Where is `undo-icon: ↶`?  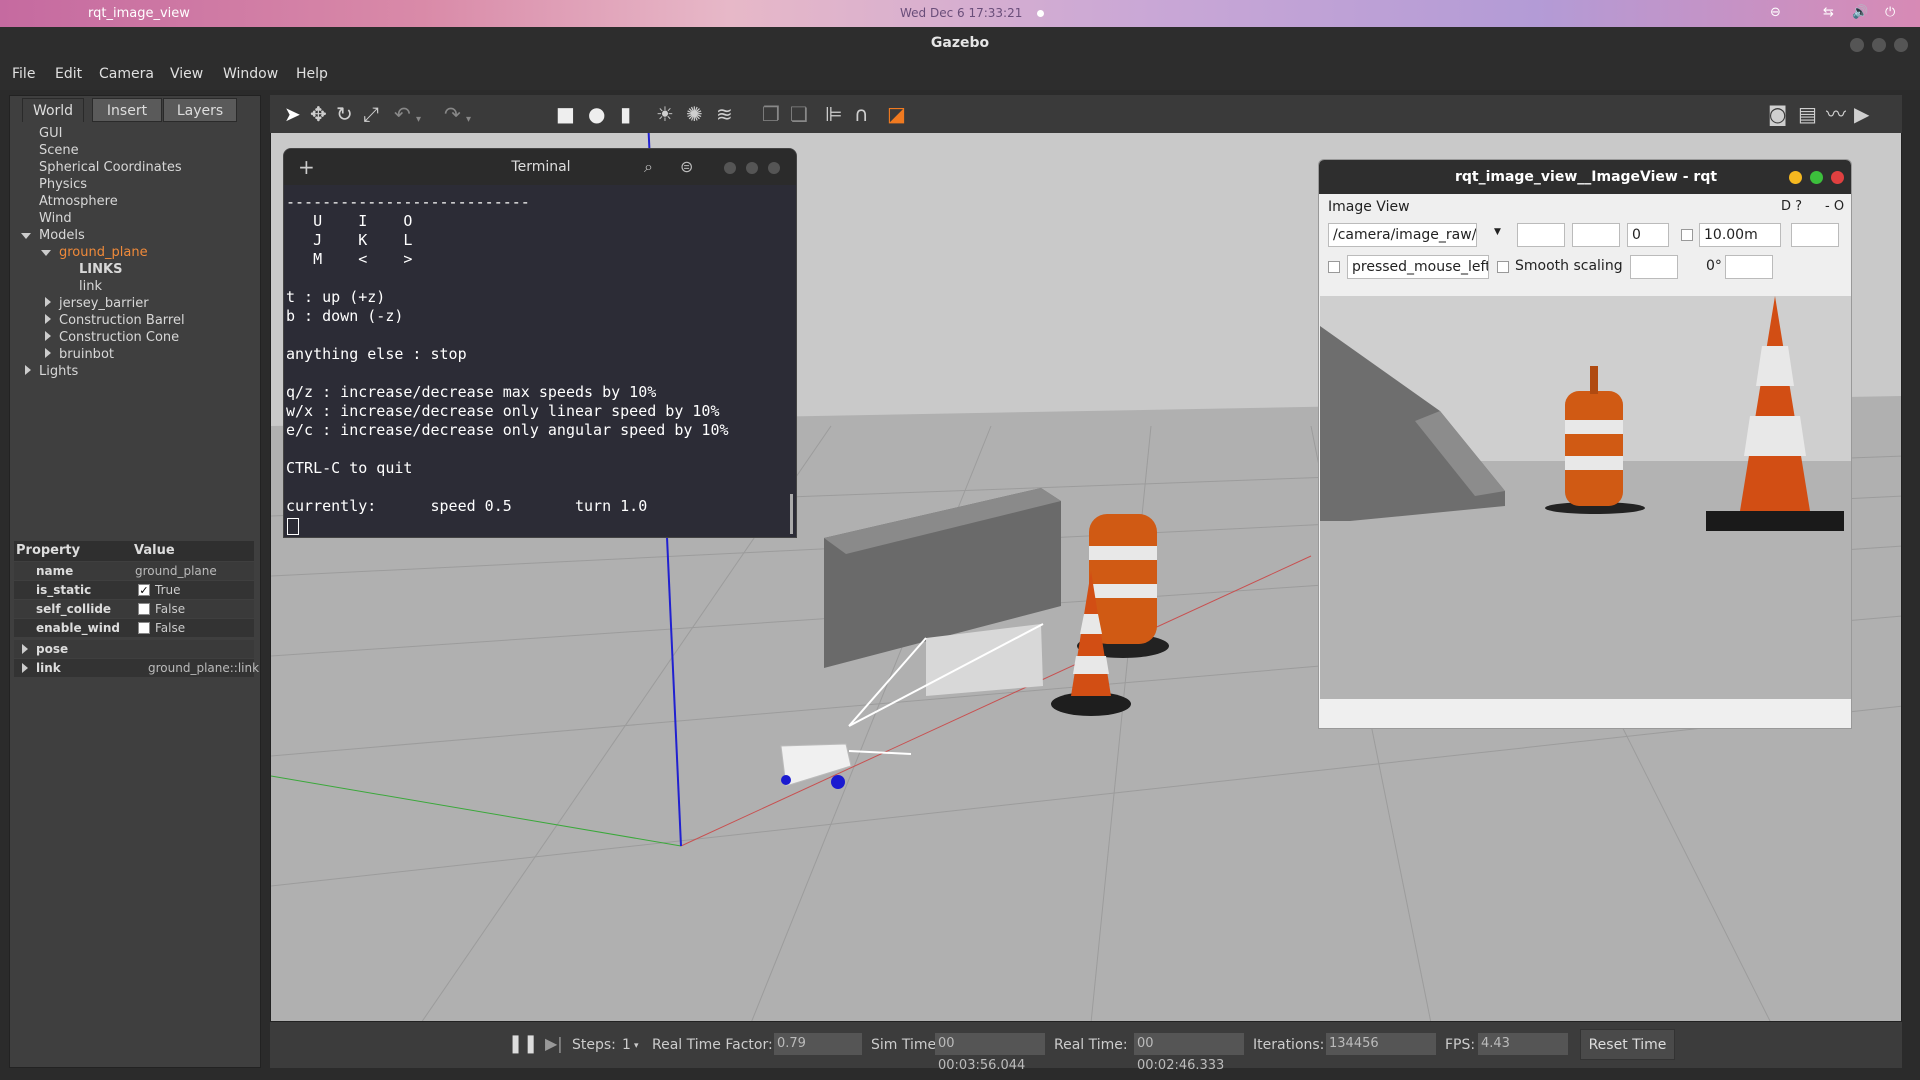
undo-icon: ↶ is located at coordinates (402, 114).